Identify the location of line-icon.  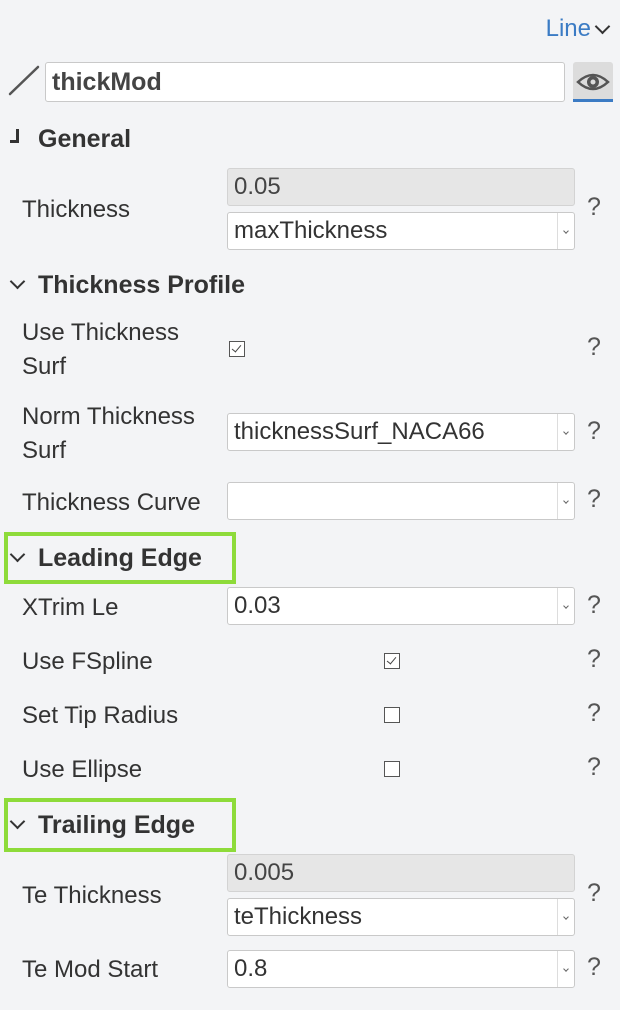
(24, 80).